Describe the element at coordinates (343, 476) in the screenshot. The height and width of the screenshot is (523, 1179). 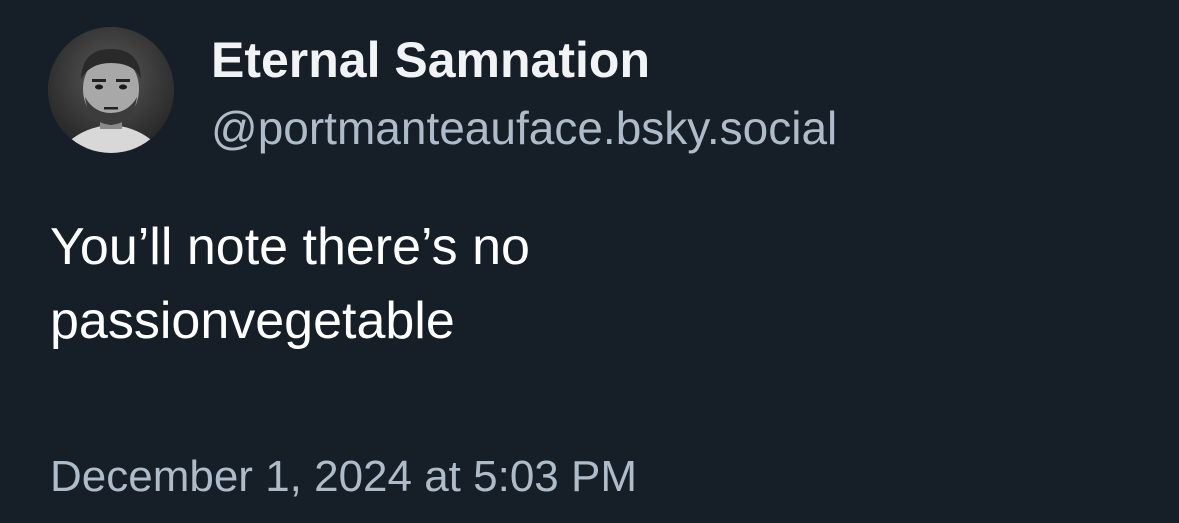
I see `post-timestamp: December 1, 2024 at 5:03 PM` at that location.